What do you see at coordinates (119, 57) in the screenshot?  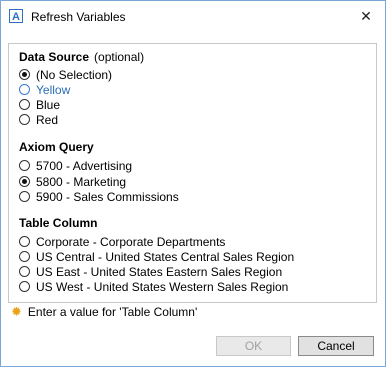 I see `optional-label: (optional)` at bounding box center [119, 57].